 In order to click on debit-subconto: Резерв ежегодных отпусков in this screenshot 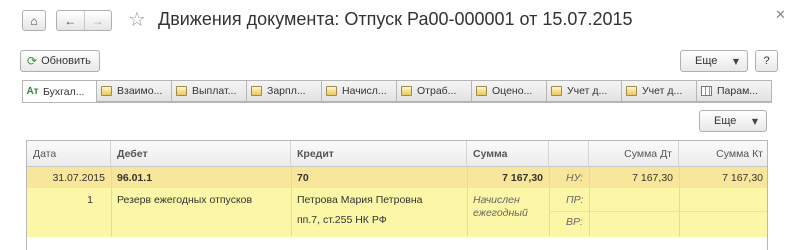, I will do `click(185, 200)`.